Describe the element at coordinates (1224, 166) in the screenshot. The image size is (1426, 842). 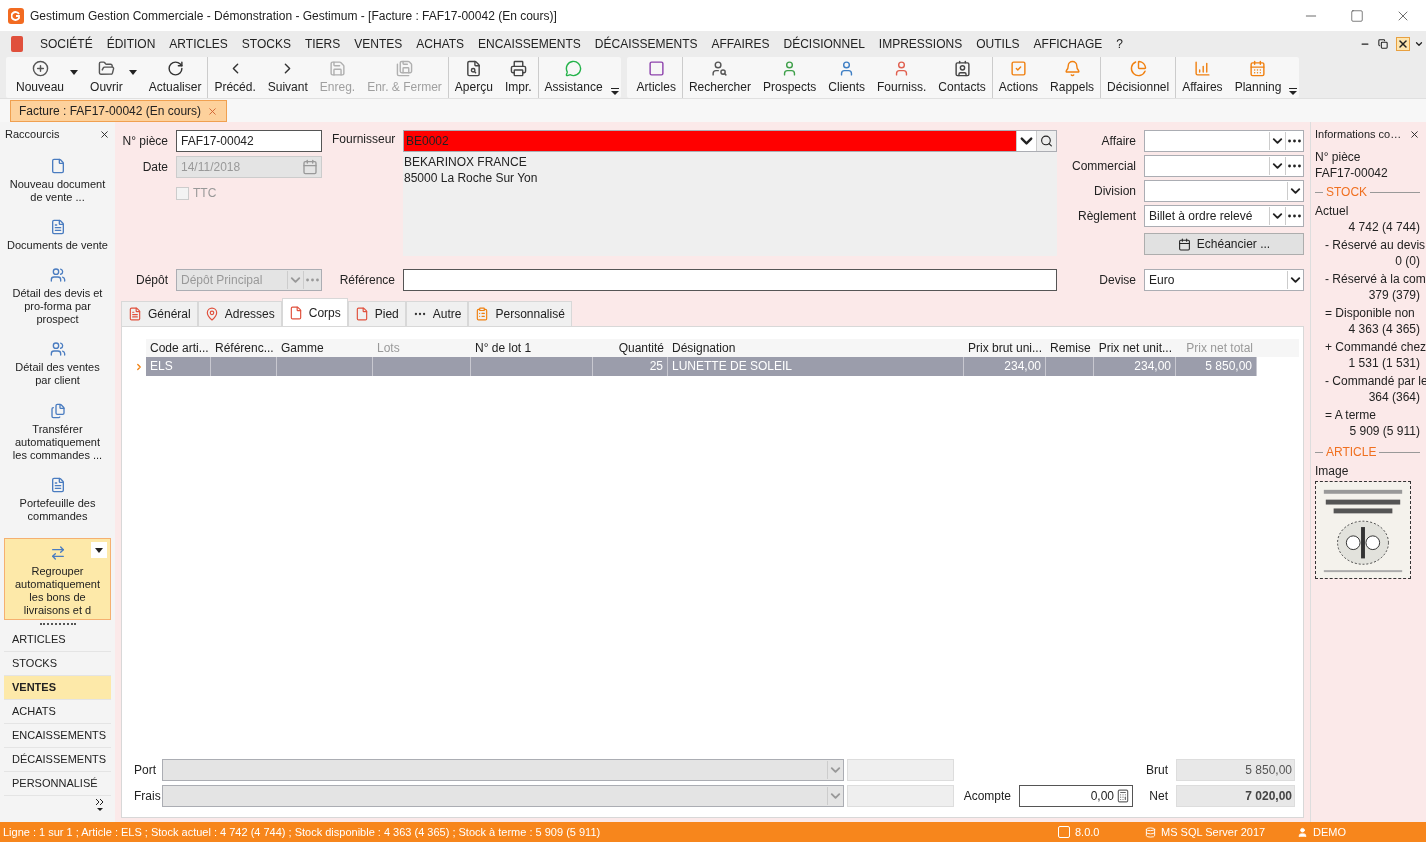
I see `commercial-field` at that location.